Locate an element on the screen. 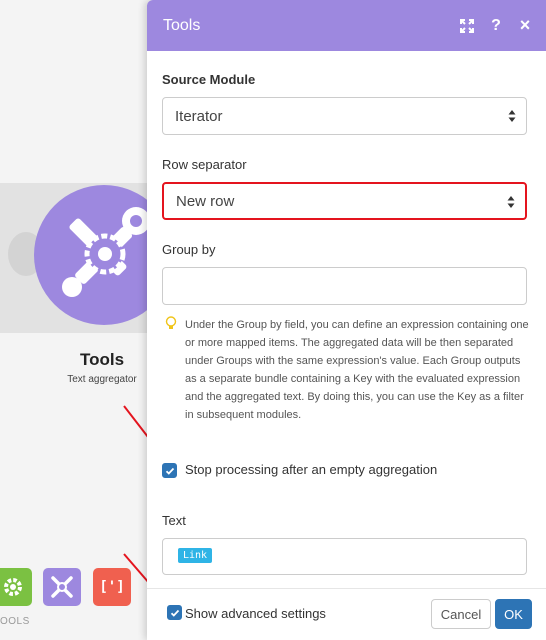  row-separator-value: New row is located at coordinates (205, 201).